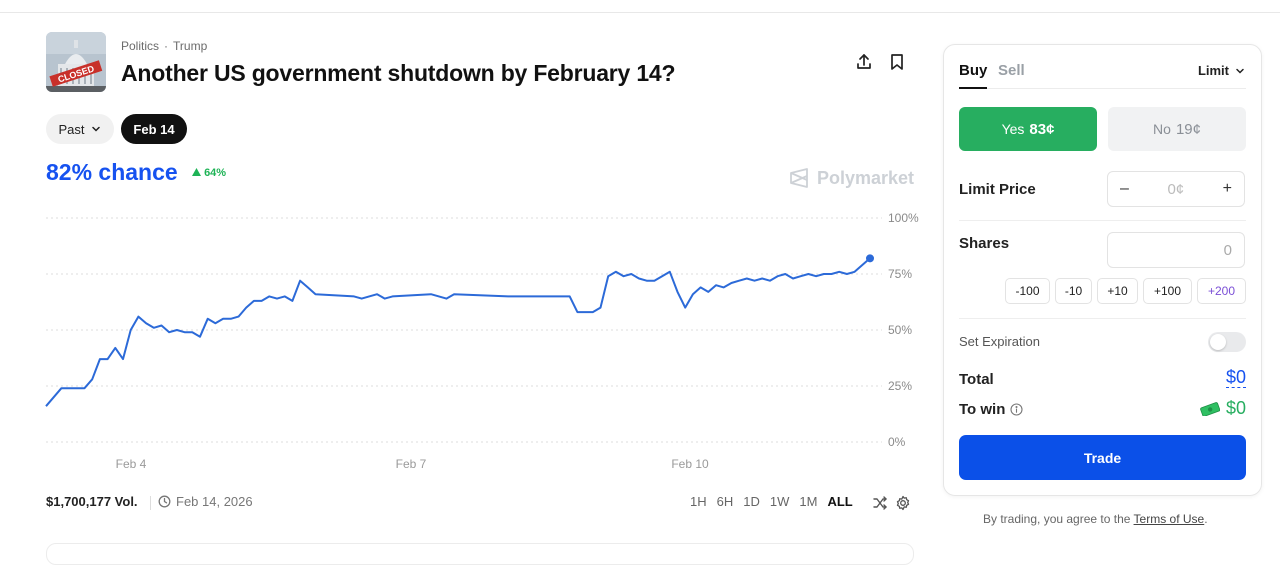  I want to click on tab-sell: Sell, so click(1011, 70).